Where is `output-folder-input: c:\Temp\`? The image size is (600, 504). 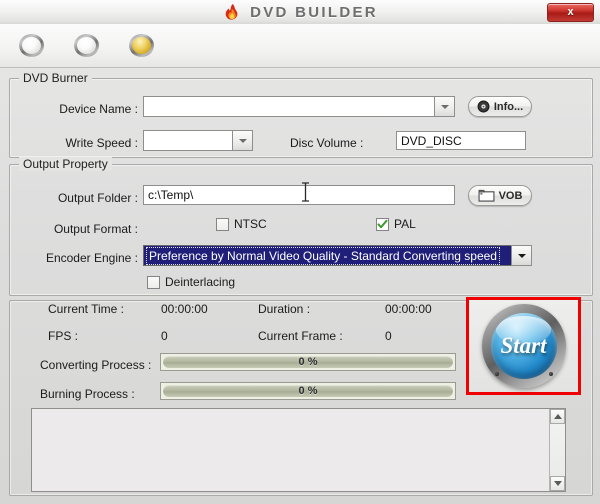 output-folder-input: c:\Temp\ is located at coordinates (299, 195).